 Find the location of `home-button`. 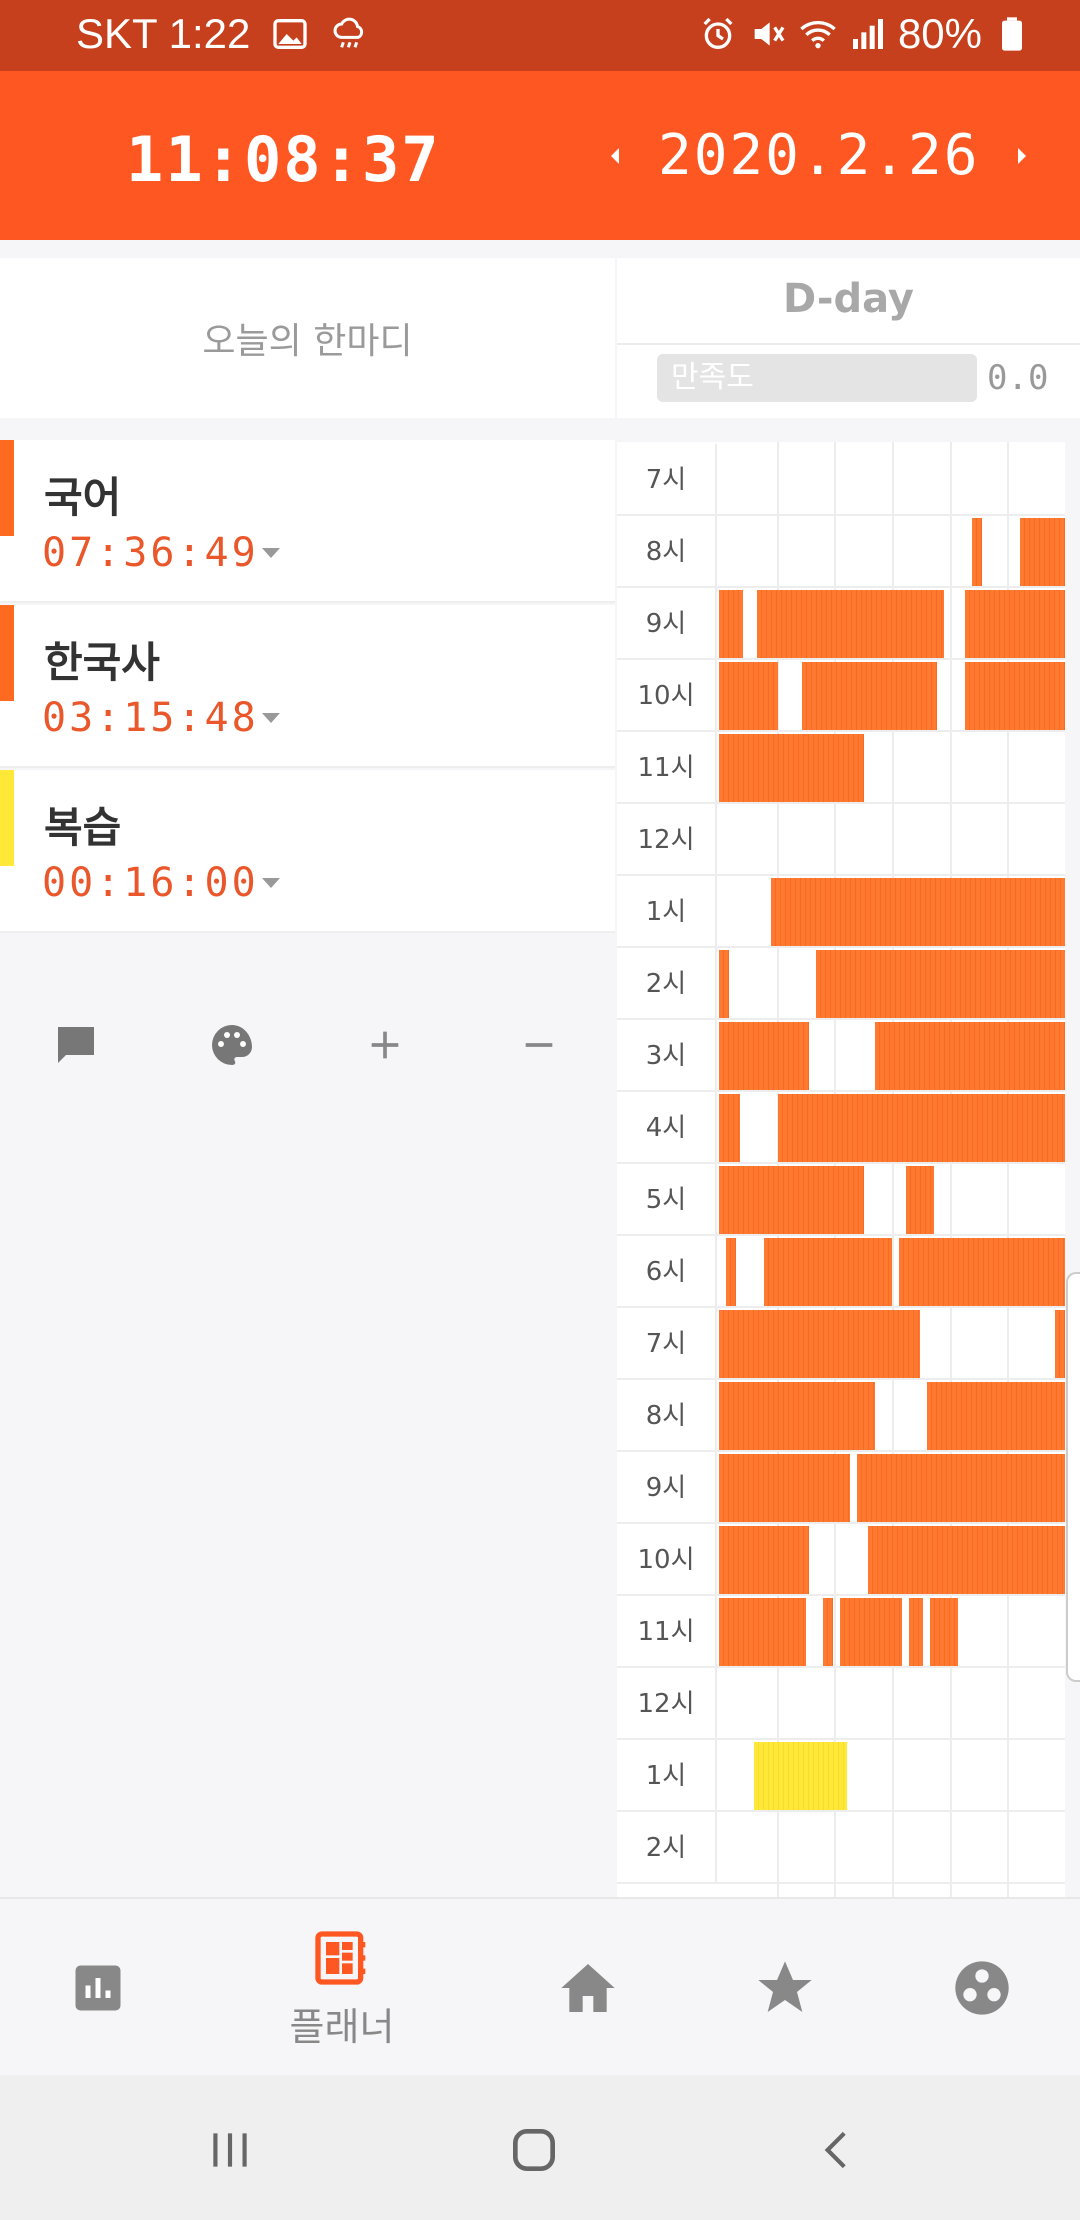

home-button is located at coordinates (534, 2150).